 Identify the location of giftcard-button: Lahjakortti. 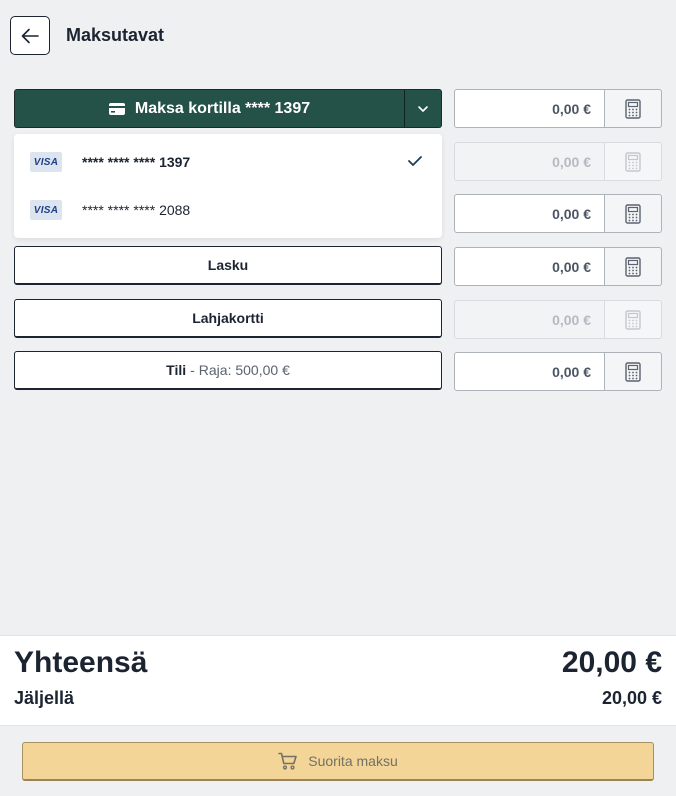
(228, 318).